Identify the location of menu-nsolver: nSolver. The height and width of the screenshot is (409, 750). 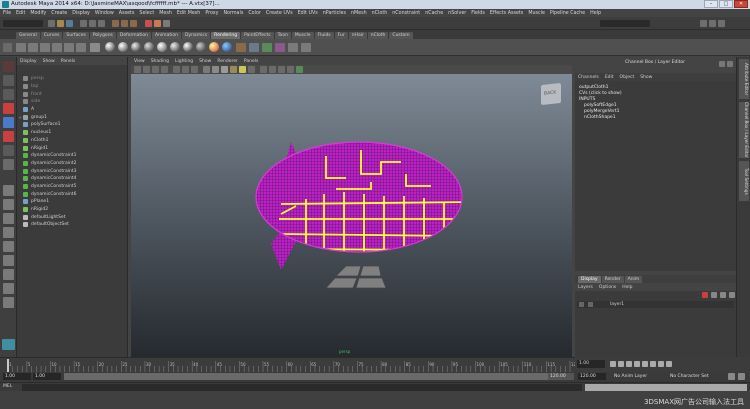
(457, 13).